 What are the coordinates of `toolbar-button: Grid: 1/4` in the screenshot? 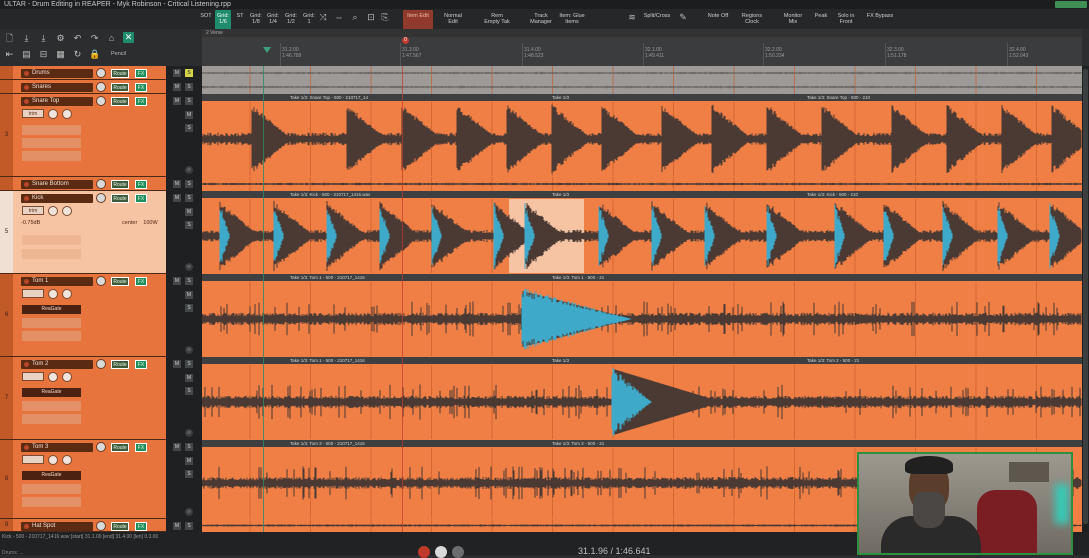 It's located at (273, 20).